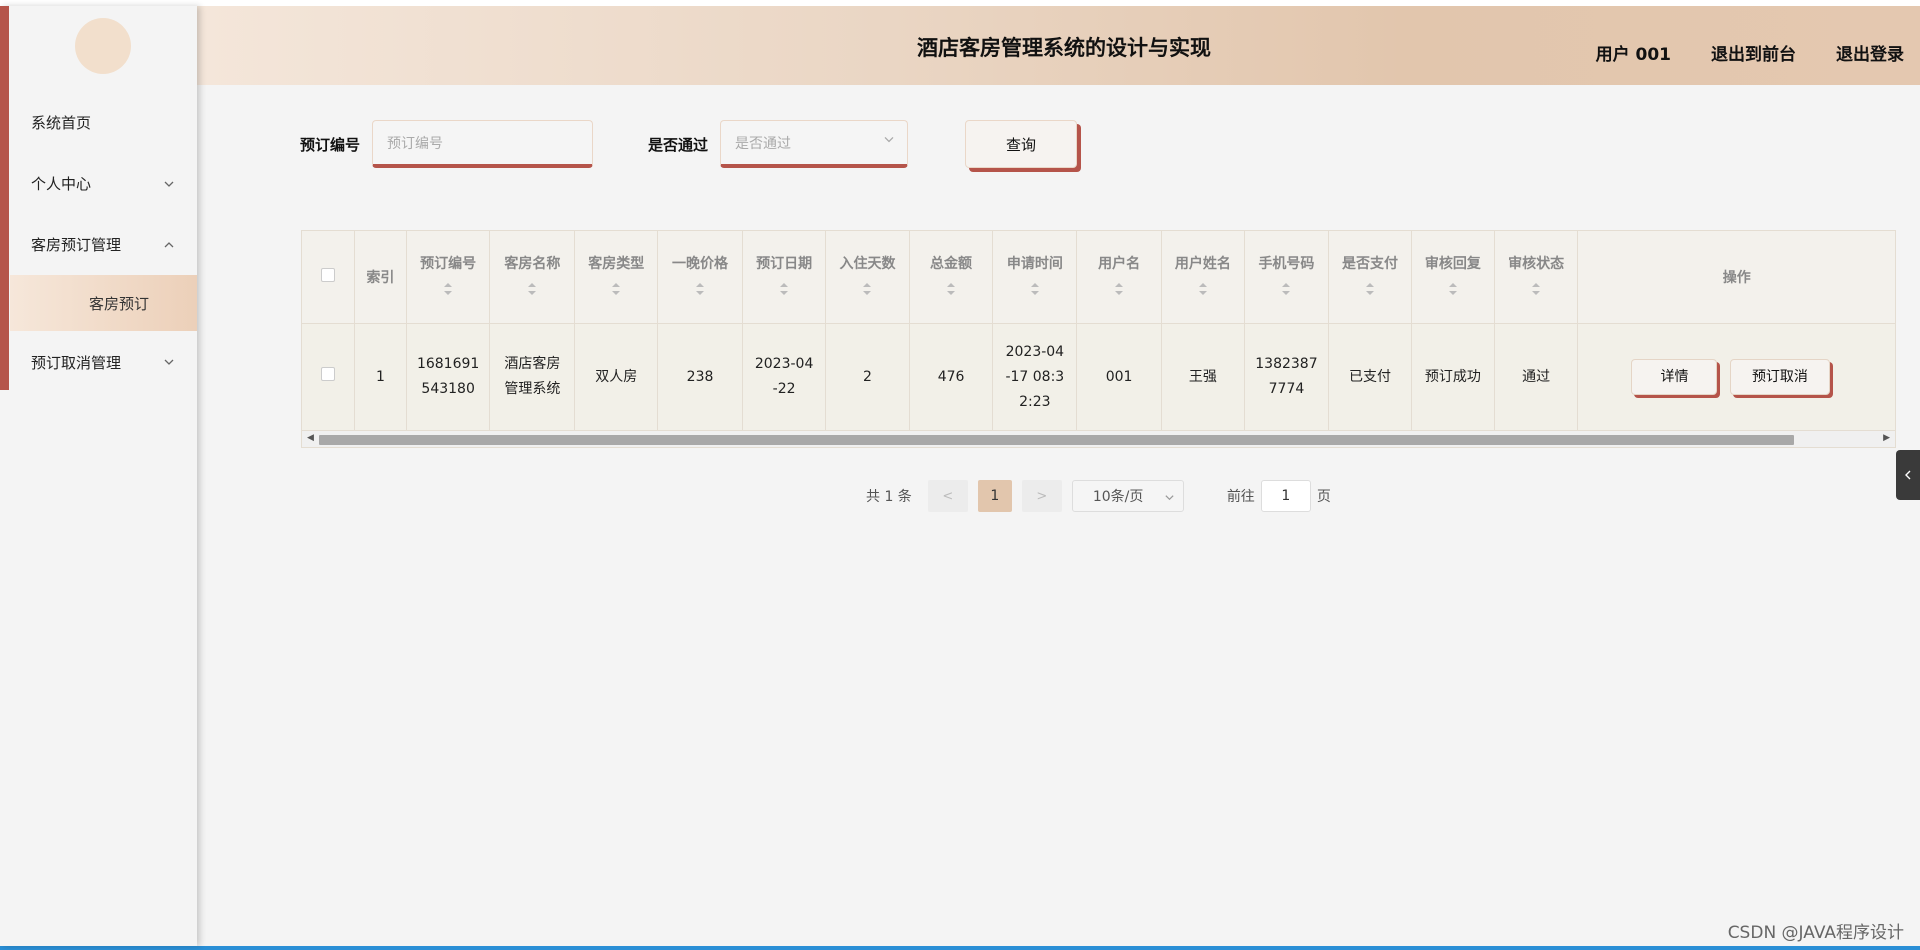 The width and height of the screenshot is (1920, 950). What do you see at coordinates (1287, 377) in the screenshot?
I see `cell-phone: 13823877774` at bounding box center [1287, 377].